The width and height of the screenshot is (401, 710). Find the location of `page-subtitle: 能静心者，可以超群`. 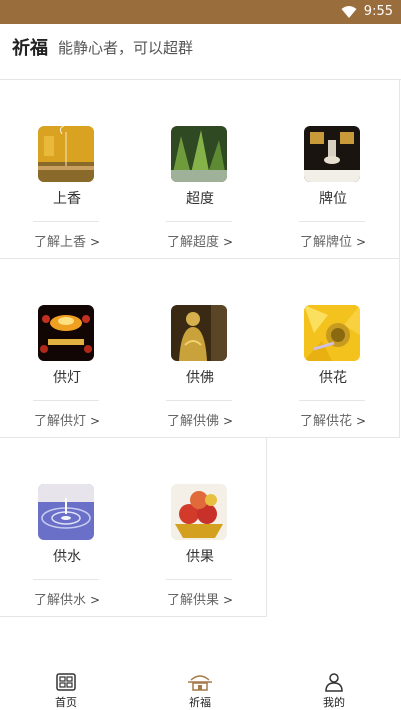

page-subtitle: 能静心者，可以超群 is located at coordinates (126, 48).